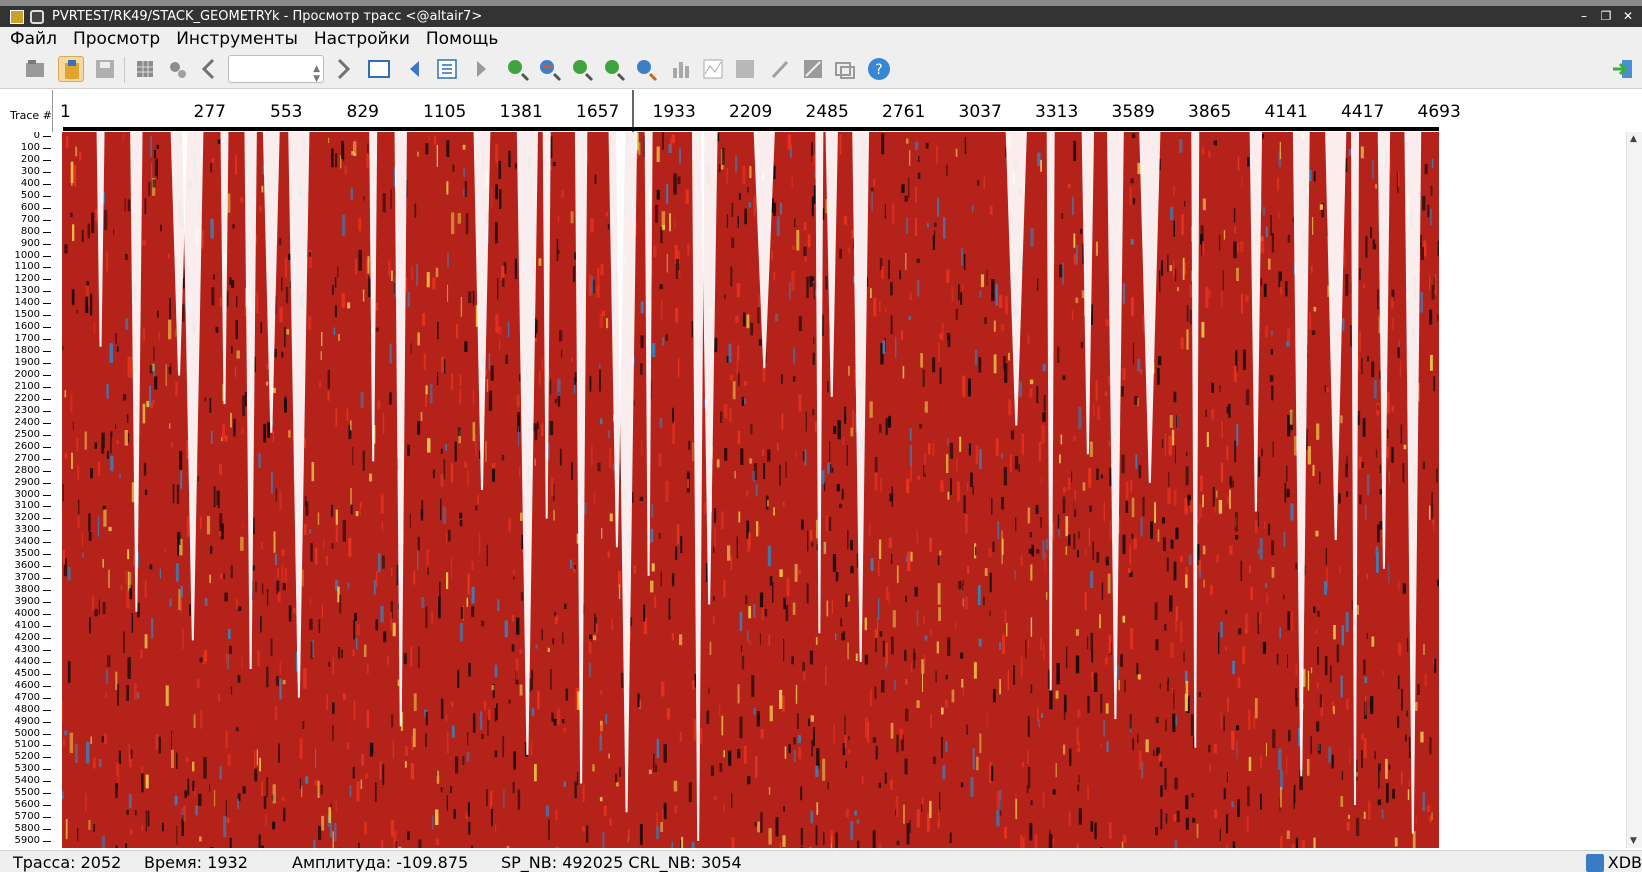 The width and height of the screenshot is (1642, 872). Describe the element at coordinates (209, 69) in the screenshot. I see `chevron-left-icon` at that location.